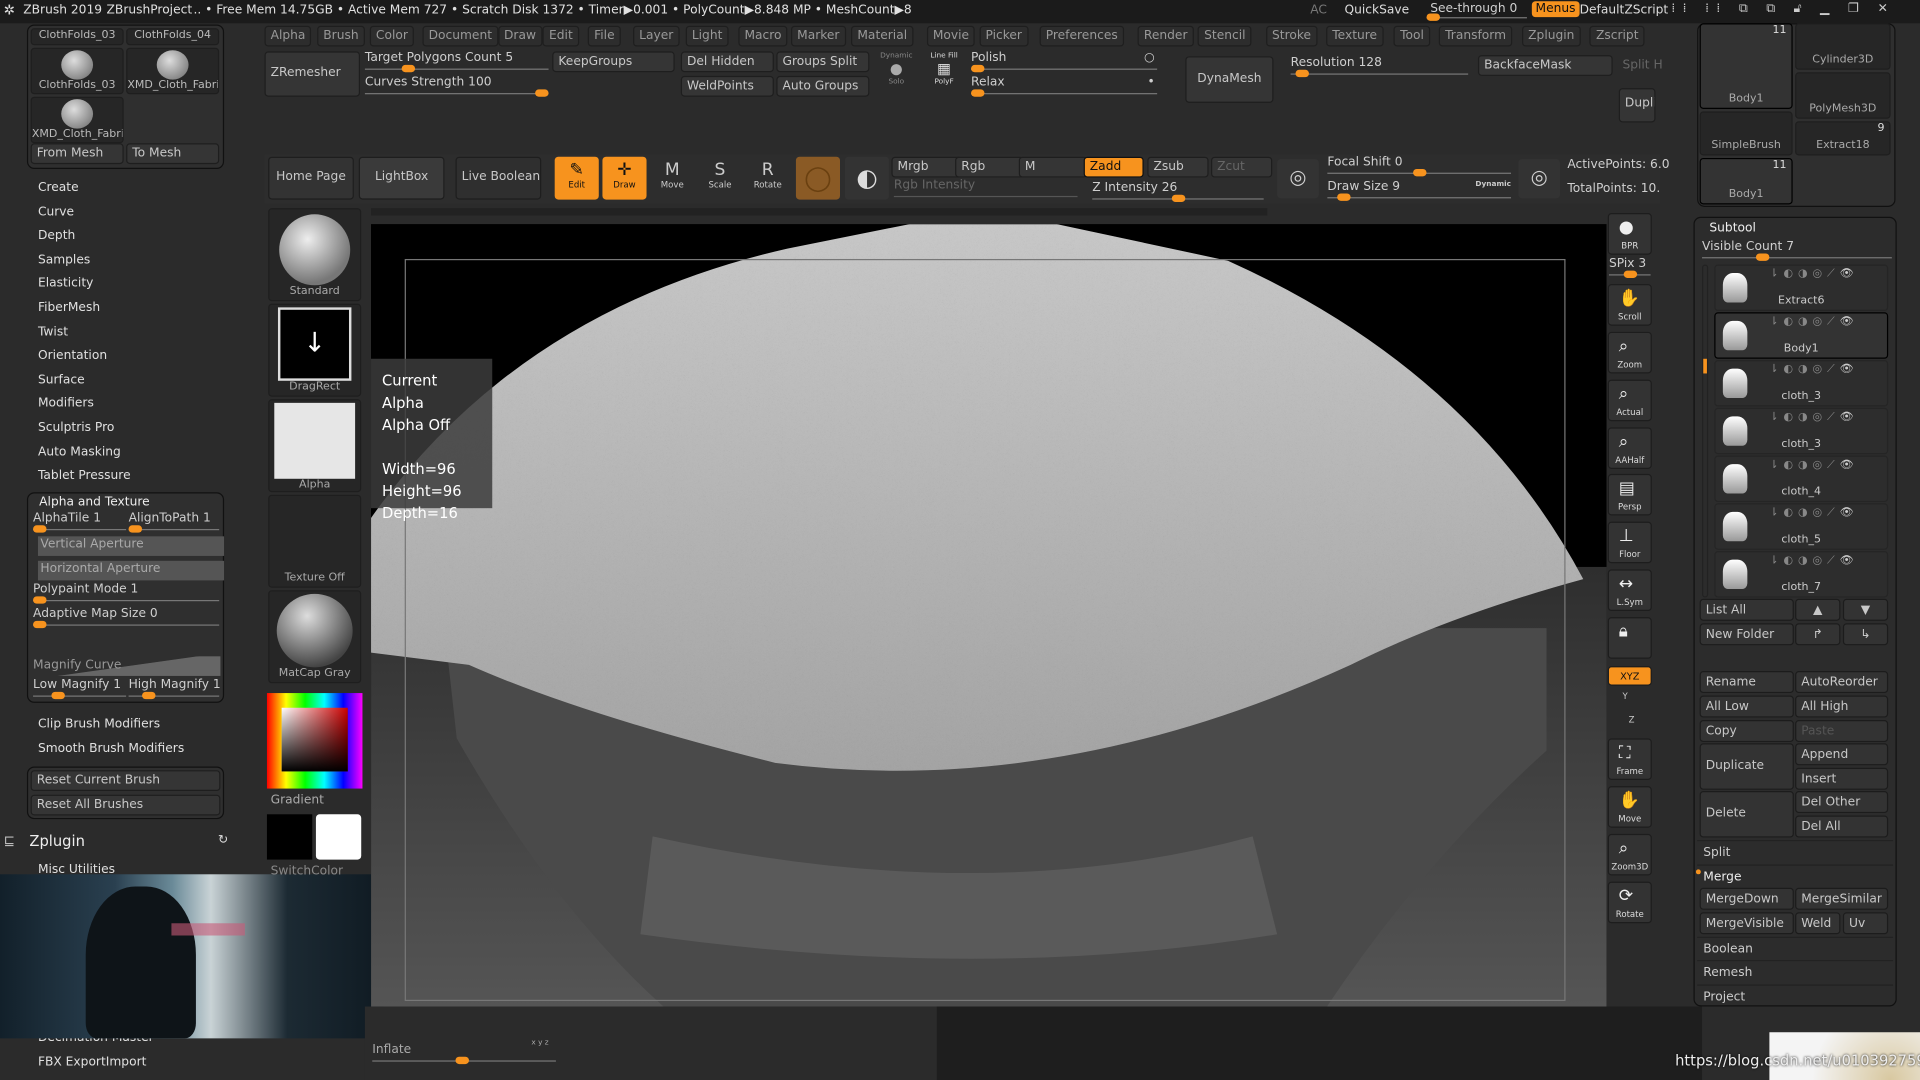 This screenshot has width=1920, height=1080. I want to click on low-magnify-slider: Low Magnify 1, so click(80, 689).